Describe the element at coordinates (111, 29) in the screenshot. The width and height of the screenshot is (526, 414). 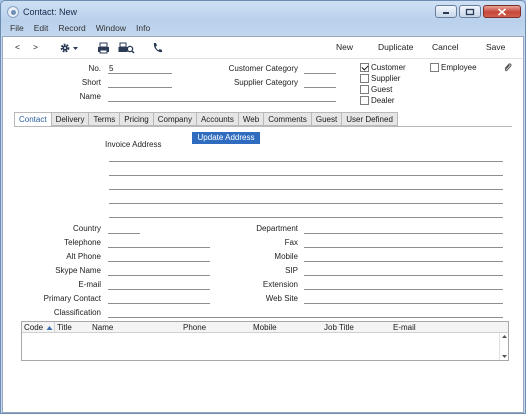
I see `menu-window: Window` at that location.